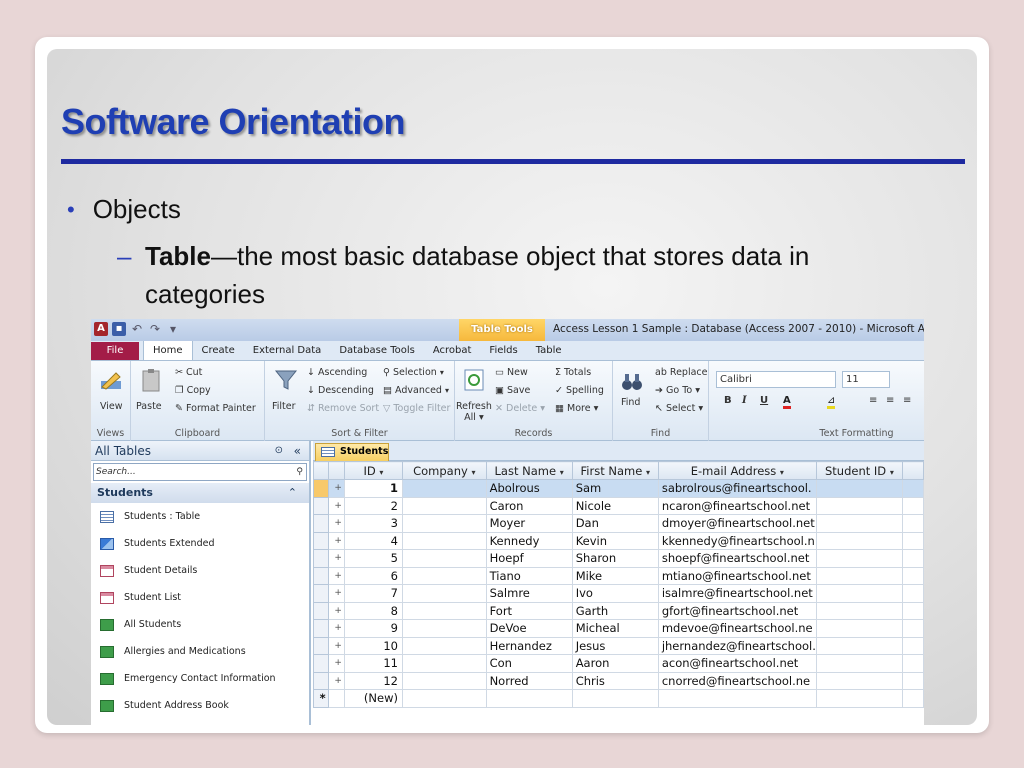 This screenshot has height=768, width=1024. Describe the element at coordinates (737, 663) in the screenshot. I see `cell-email: acon@fineartschool.net` at that location.